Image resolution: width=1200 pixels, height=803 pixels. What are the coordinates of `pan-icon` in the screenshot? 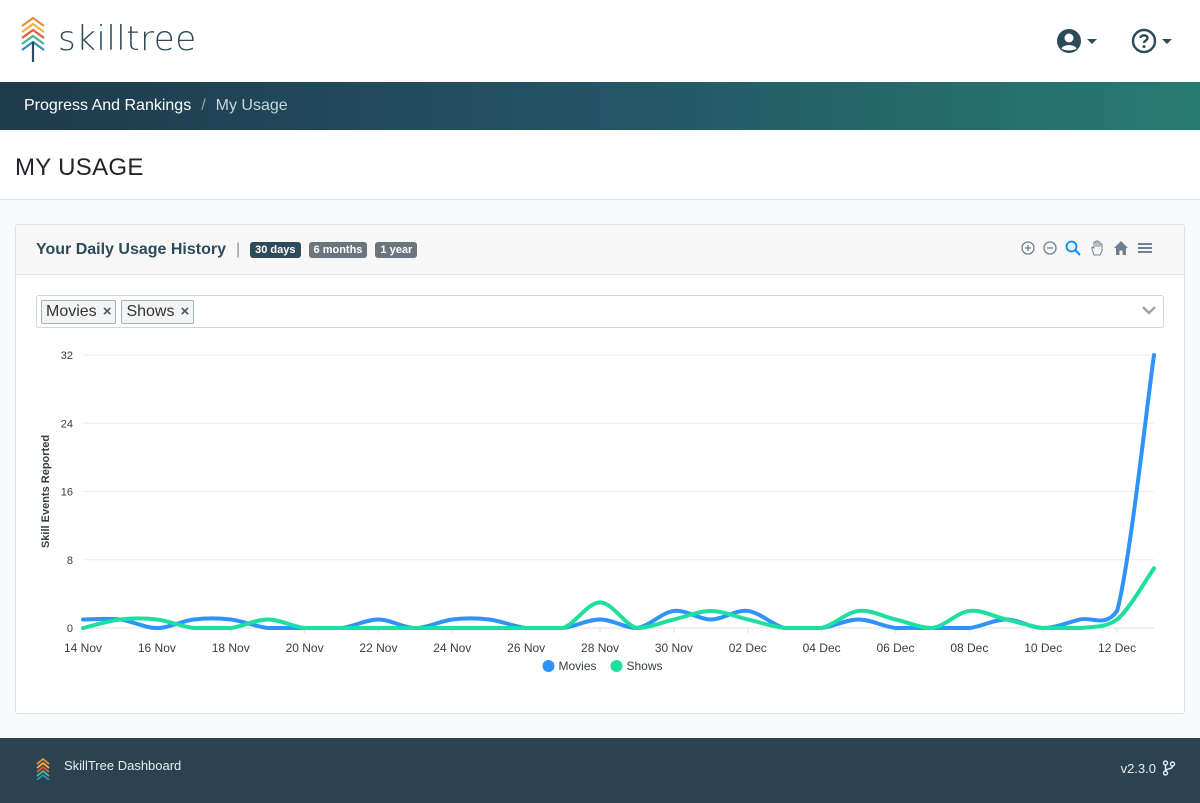 It's located at (1097, 248).